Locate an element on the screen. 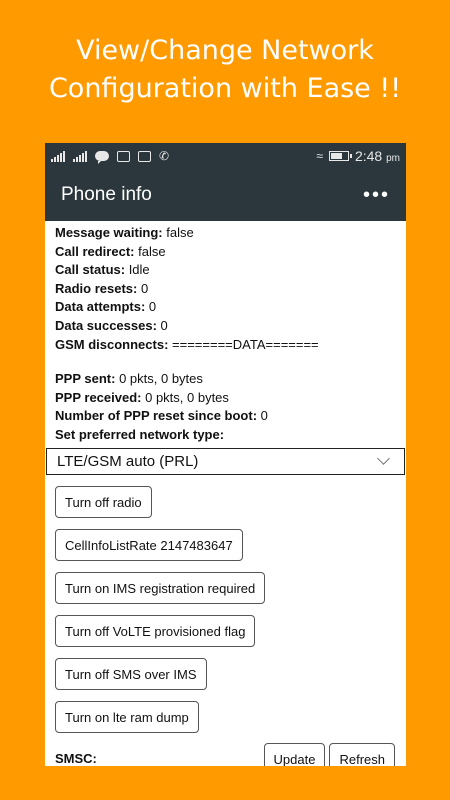 The image size is (450, 800). smsc-label: SMSC: is located at coordinates (76, 758).